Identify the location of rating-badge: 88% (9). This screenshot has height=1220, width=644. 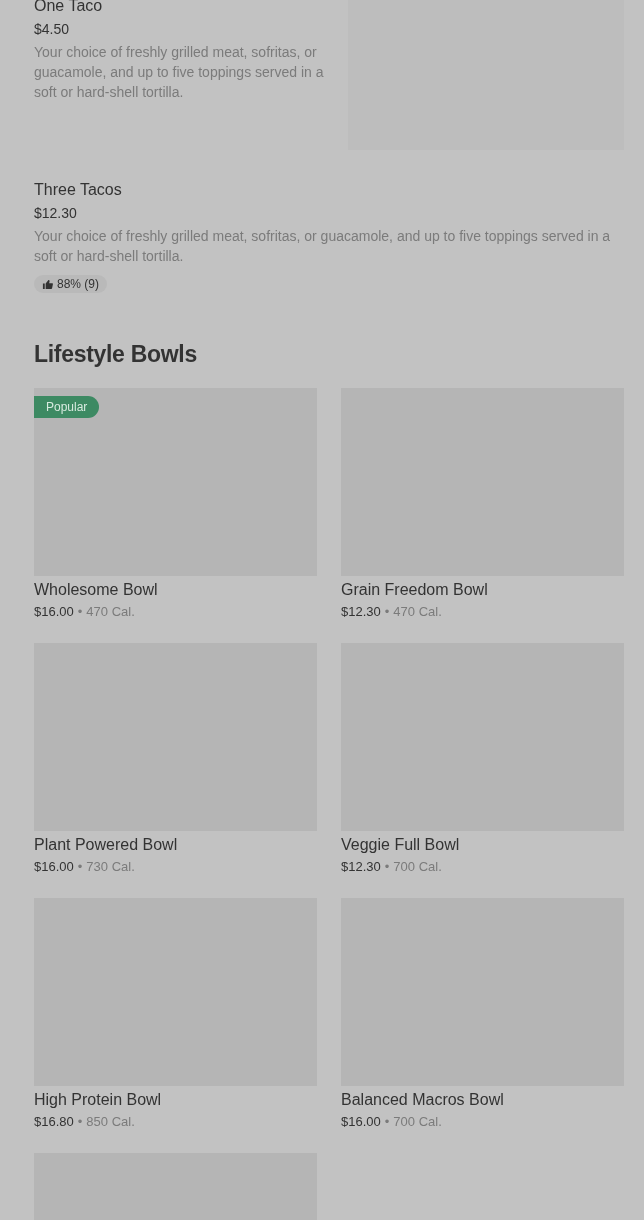
(71, 284).